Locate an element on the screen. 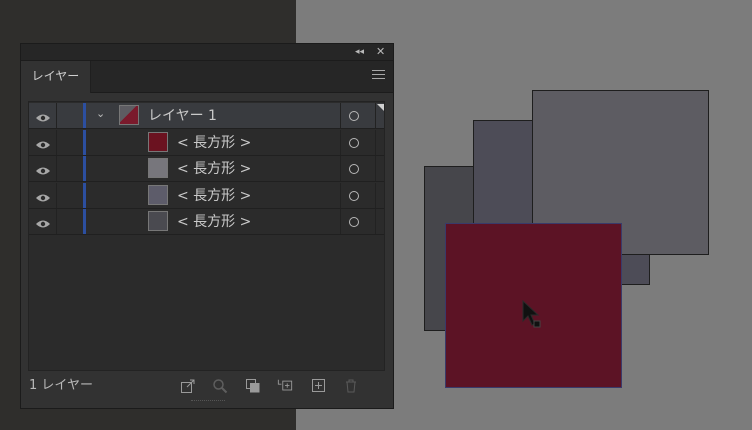 This screenshot has width=752, height=430. panel-menu-icon is located at coordinates (378, 76).